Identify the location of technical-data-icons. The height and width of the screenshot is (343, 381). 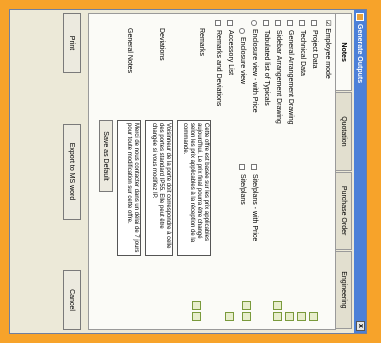
(301, 316).